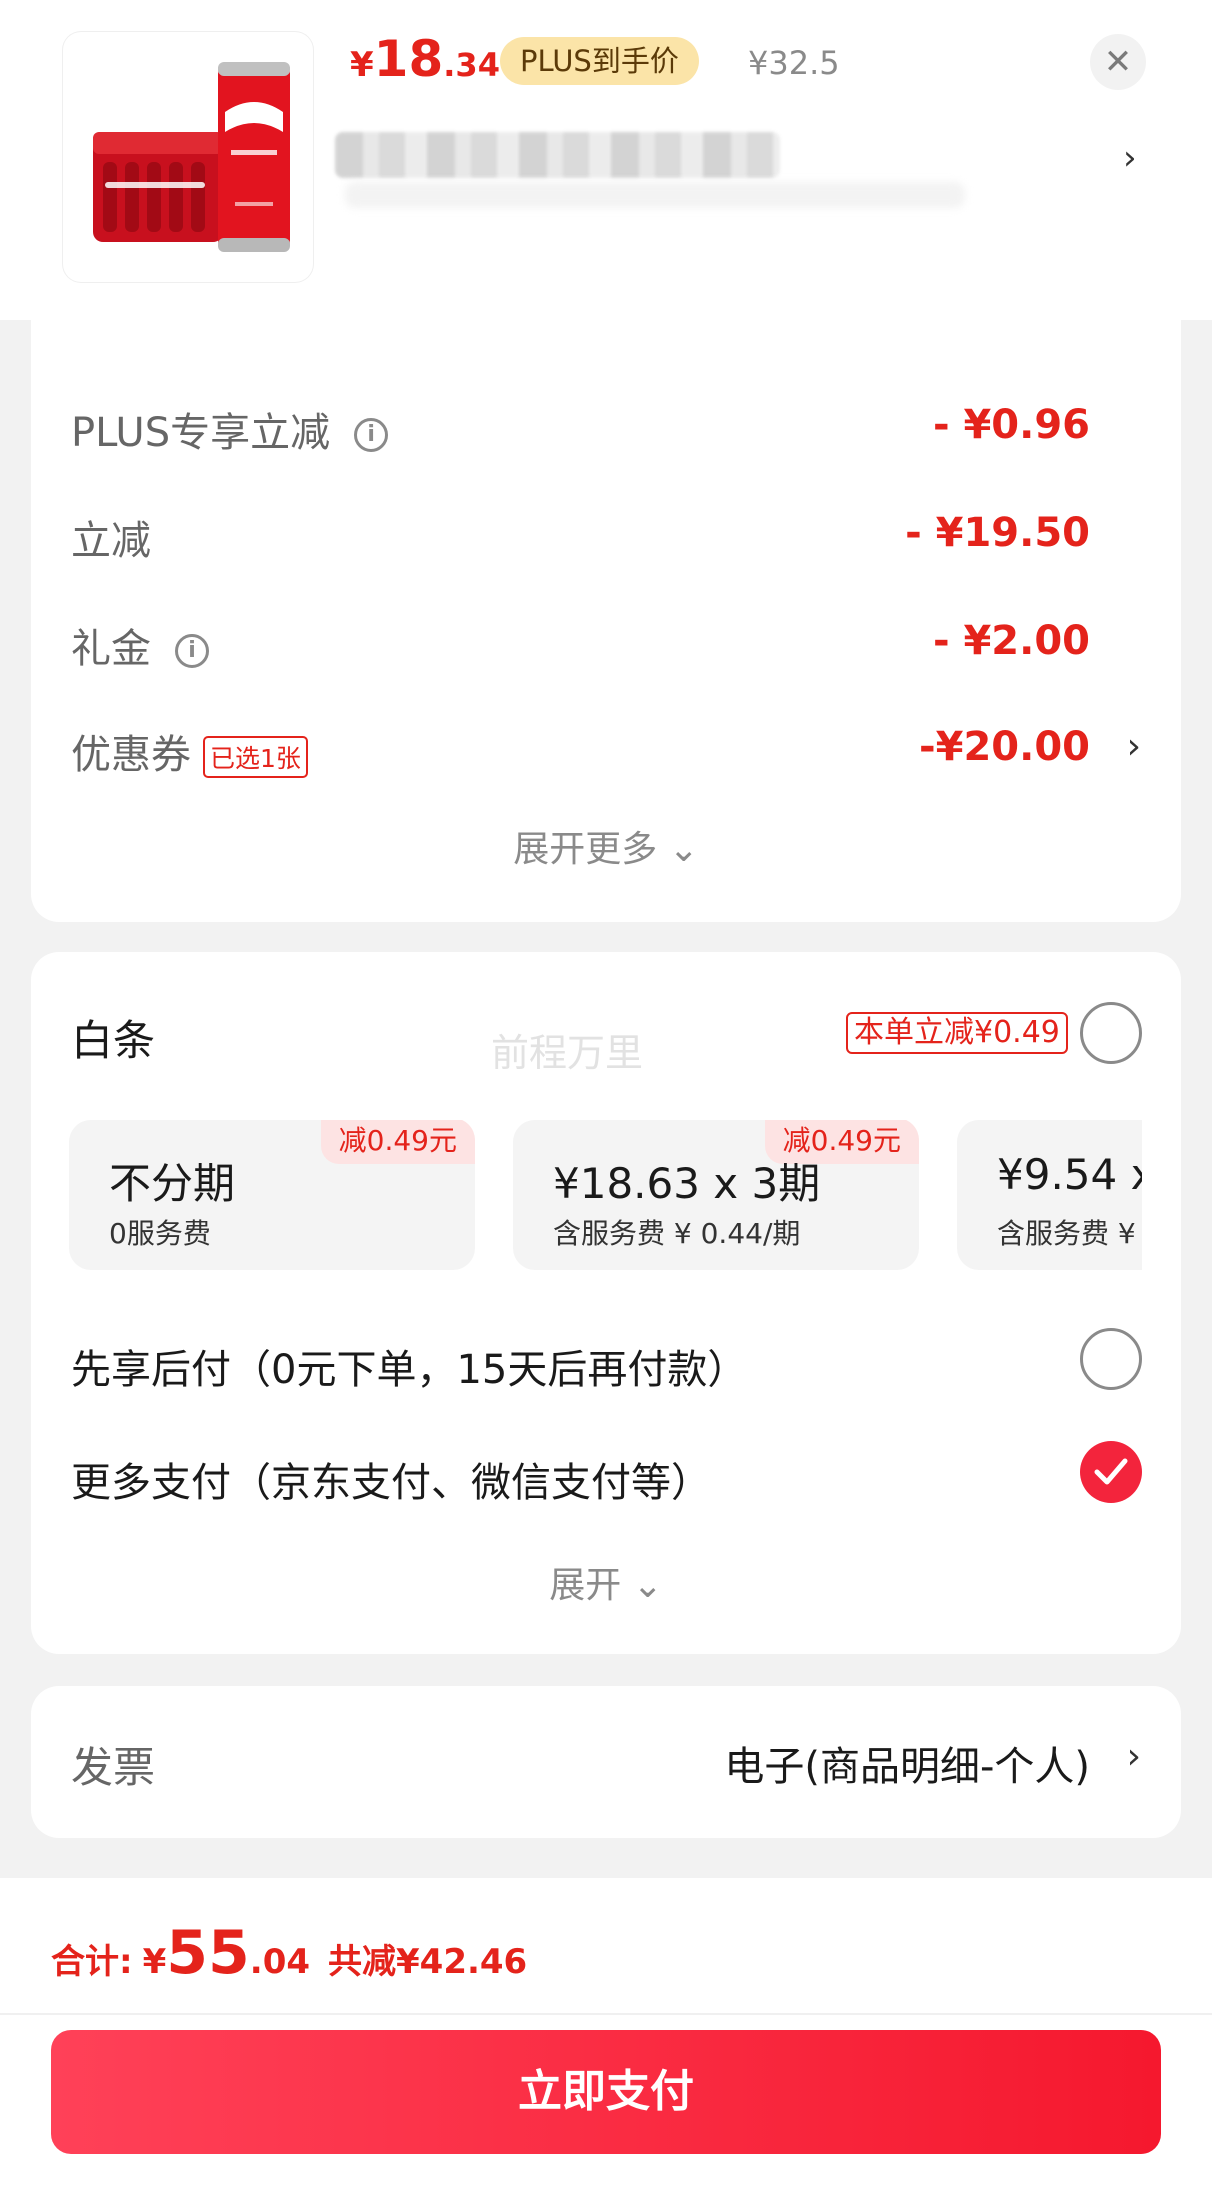 The height and width of the screenshot is (2192, 1212). I want to click on current-price: ¥ 18 .34, so click(434, 60).